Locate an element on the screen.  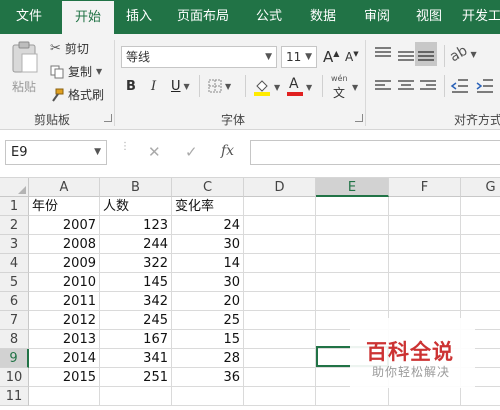
align-left-icon is located at coordinates (383, 86).